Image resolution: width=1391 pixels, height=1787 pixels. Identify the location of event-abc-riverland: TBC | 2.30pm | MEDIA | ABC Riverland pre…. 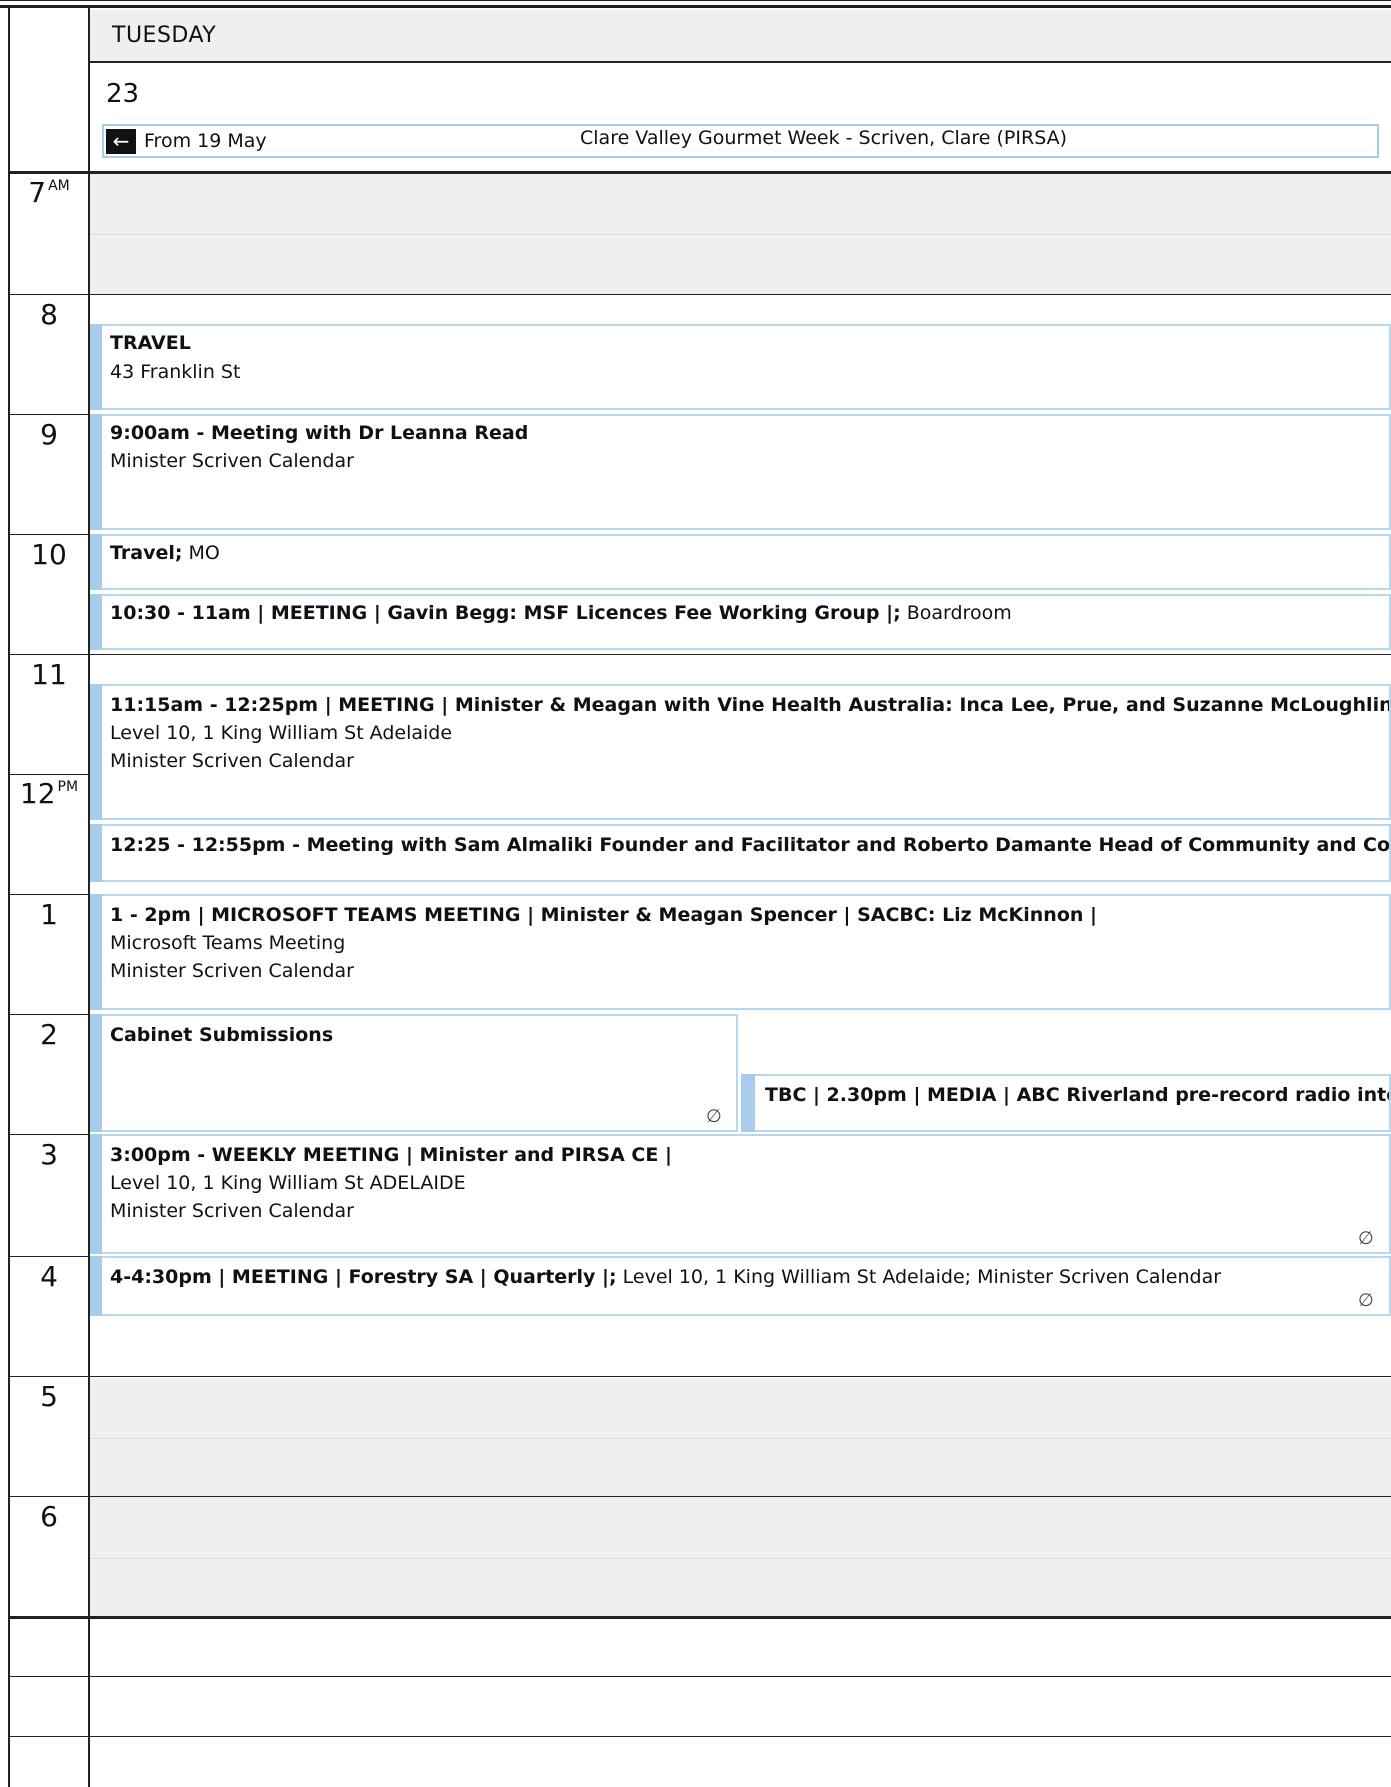
(1073, 1103).